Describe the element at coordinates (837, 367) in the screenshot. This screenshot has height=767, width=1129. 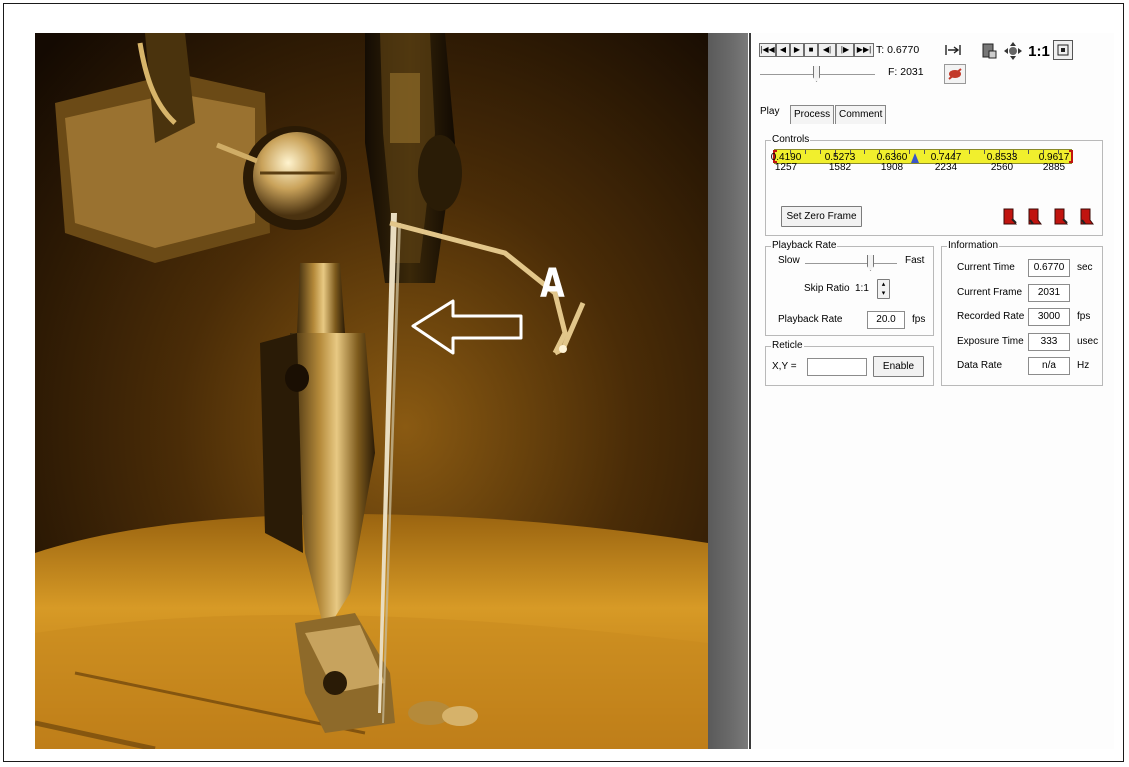
I see `xy-field` at that location.